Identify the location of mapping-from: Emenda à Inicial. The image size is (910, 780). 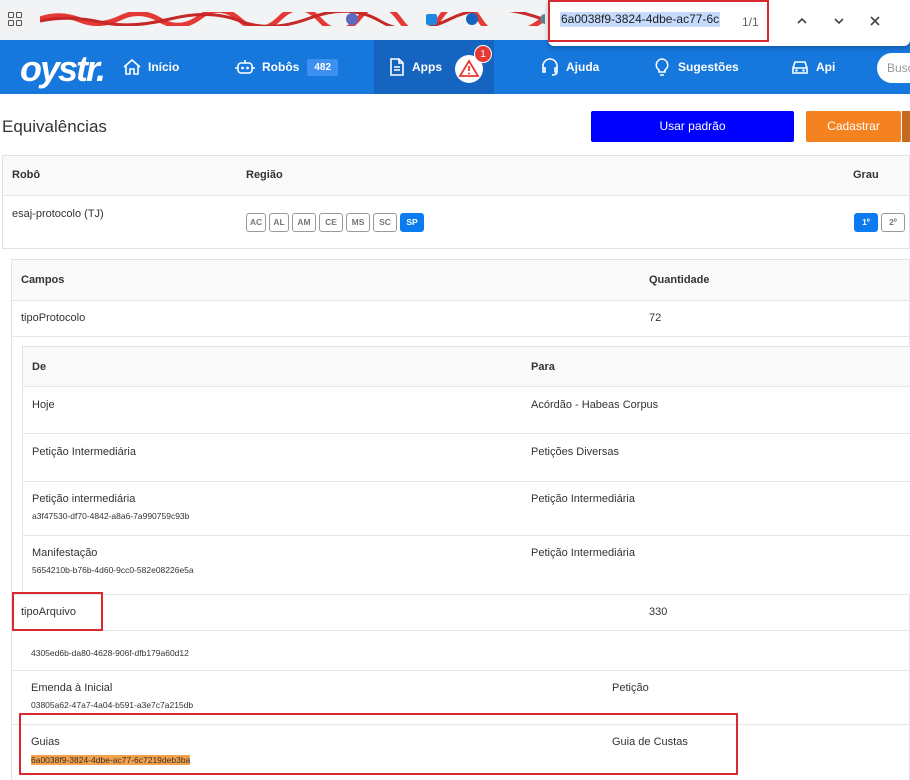
(72, 688).